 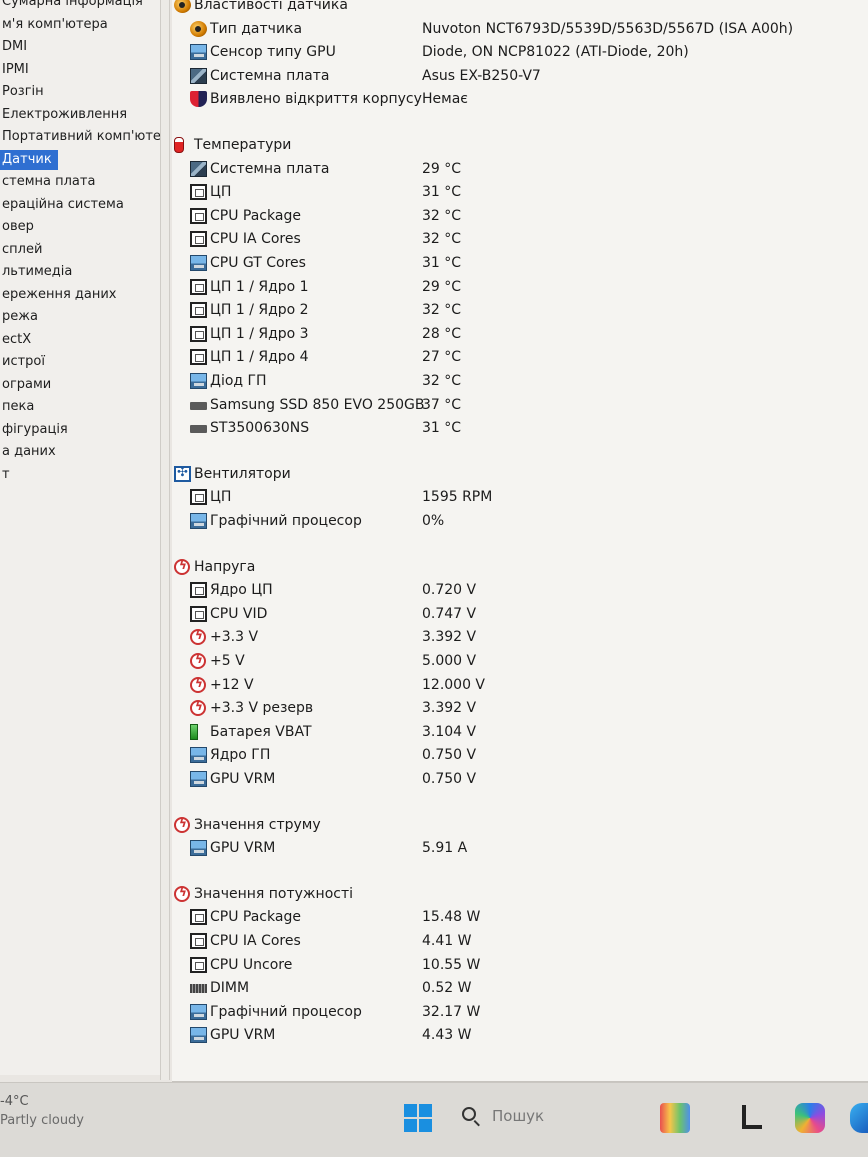 What do you see at coordinates (16, 70) in the screenshot?
I see `sidebar-item: IPMI` at bounding box center [16, 70].